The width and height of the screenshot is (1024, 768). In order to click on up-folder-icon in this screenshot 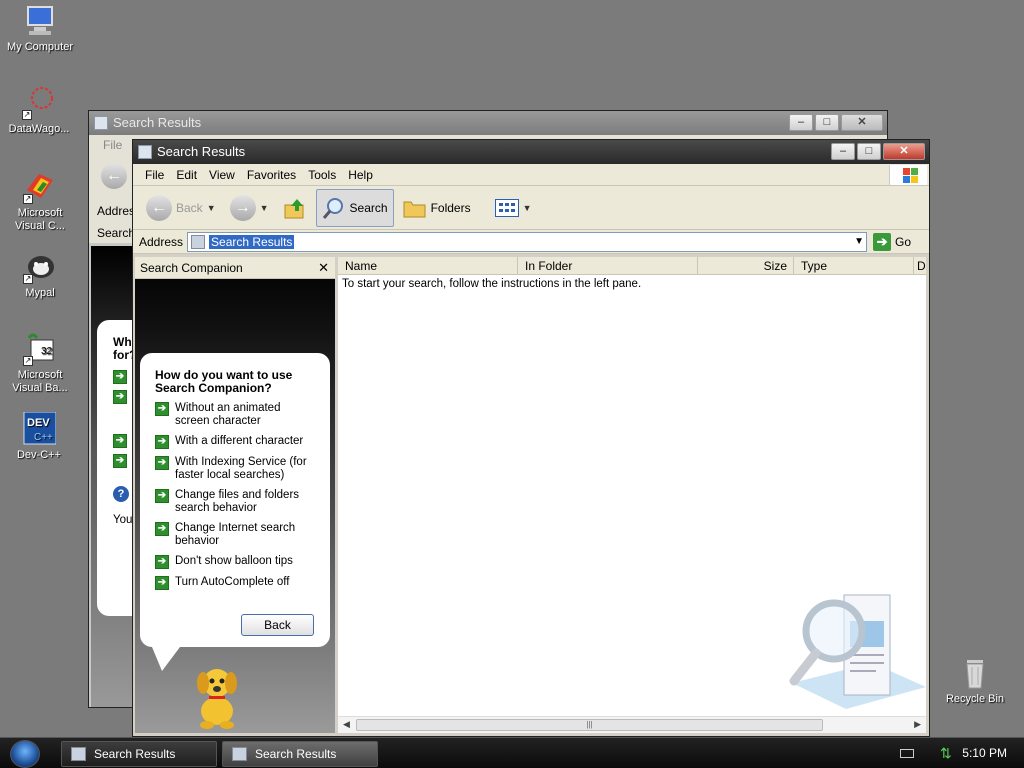, I will do `click(295, 208)`.